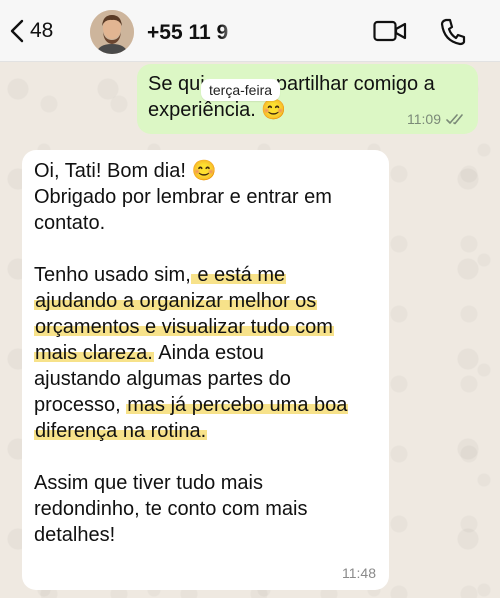 The height and width of the screenshot is (598, 500). What do you see at coordinates (171, 509) in the screenshot?
I see `message-line: redondinho, te conto com mais` at bounding box center [171, 509].